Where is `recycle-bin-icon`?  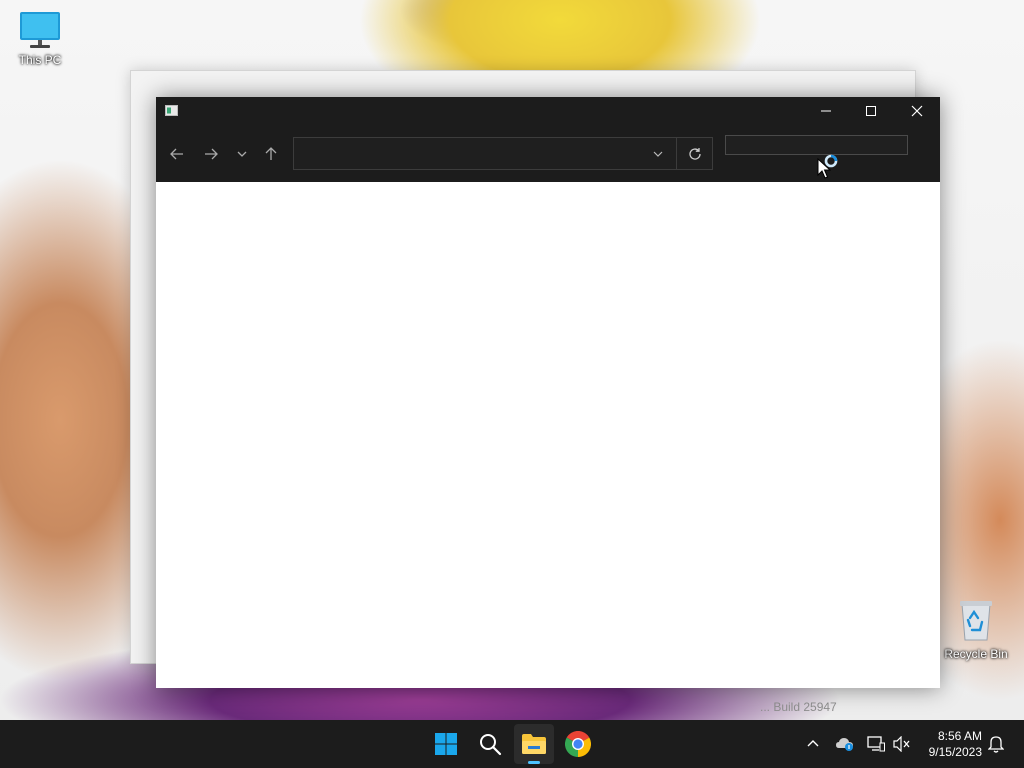
recycle-bin-icon is located at coordinates (976, 621).